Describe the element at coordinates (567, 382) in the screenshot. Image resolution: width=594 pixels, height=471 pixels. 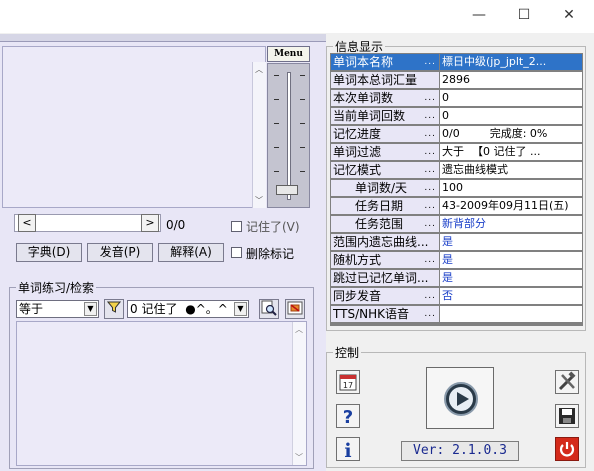
I see `tools-icon` at that location.